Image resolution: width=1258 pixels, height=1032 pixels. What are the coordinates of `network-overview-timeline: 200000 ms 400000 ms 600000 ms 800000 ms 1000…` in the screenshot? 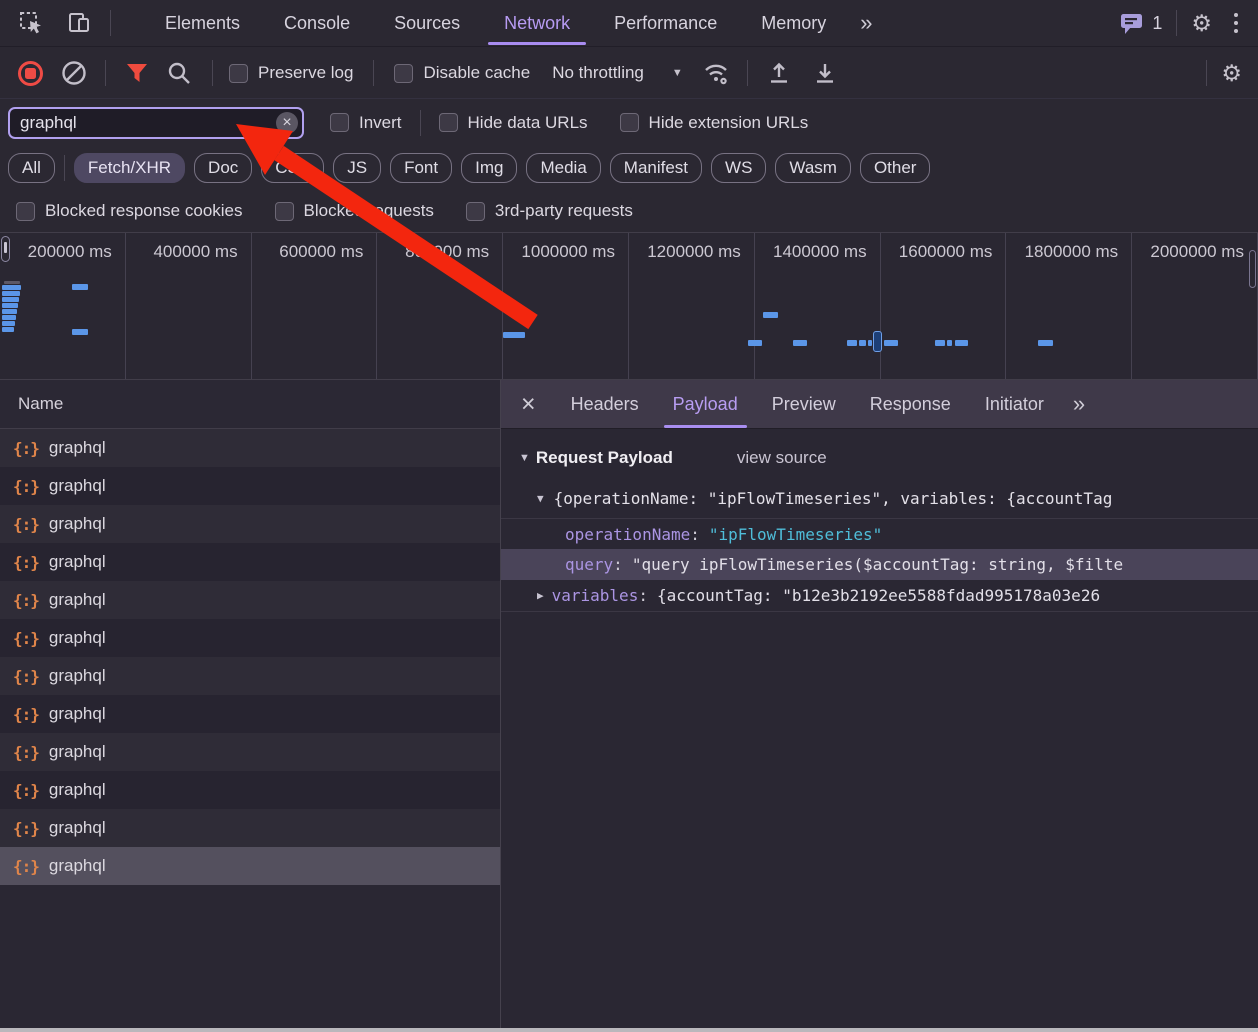 It's located at (629, 306).